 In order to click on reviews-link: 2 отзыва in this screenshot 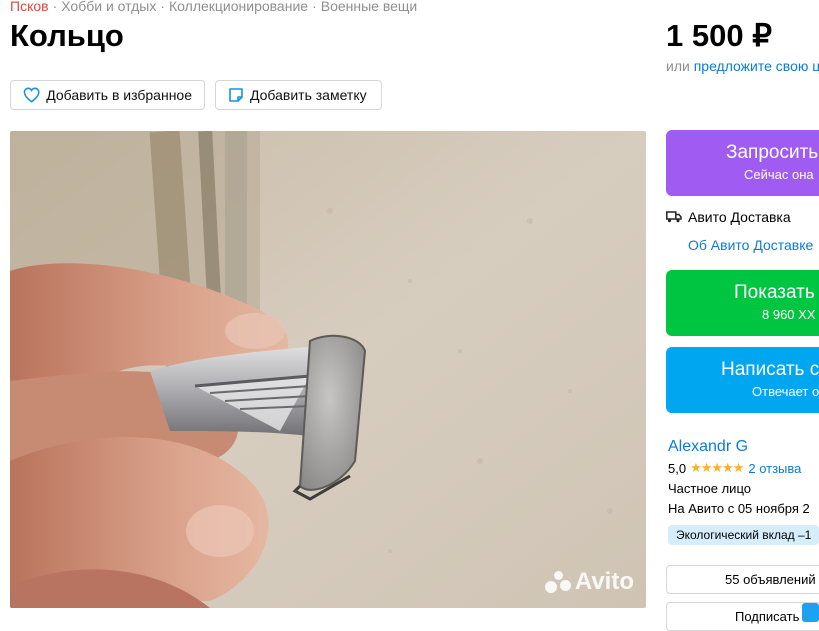, I will do `click(774, 468)`.